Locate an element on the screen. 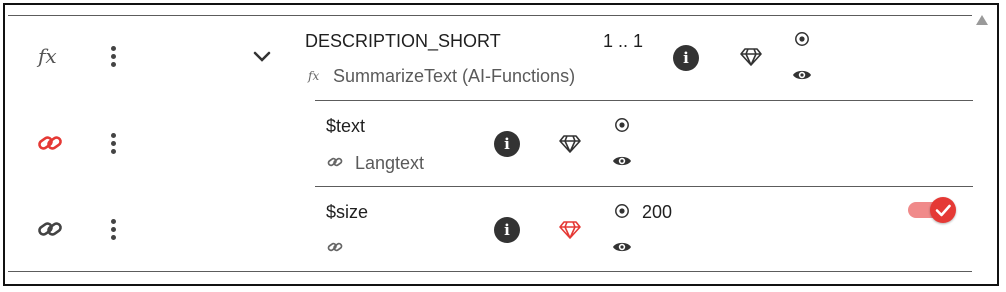 Image resolution: width=1006 pixels, height=292 pixels. toggle-switch is located at coordinates (943, 210).